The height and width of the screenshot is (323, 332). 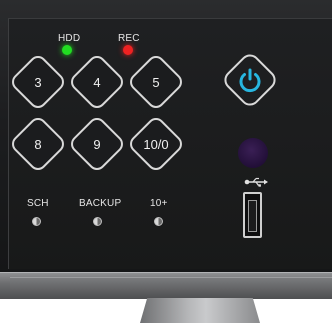 What do you see at coordinates (159, 203) in the screenshot?
I see `plus10-label: 10+` at bounding box center [159, 203].